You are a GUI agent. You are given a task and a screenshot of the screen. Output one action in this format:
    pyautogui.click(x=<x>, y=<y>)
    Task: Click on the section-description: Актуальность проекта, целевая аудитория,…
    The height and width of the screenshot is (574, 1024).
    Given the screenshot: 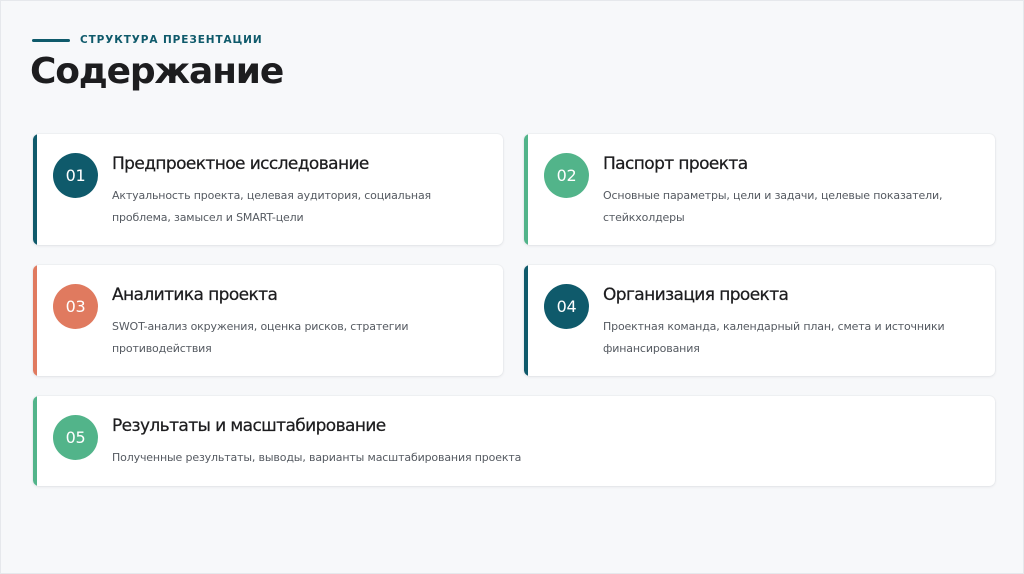 What is the action you would take?
    pyautogui.click(x=271, y=206)
    